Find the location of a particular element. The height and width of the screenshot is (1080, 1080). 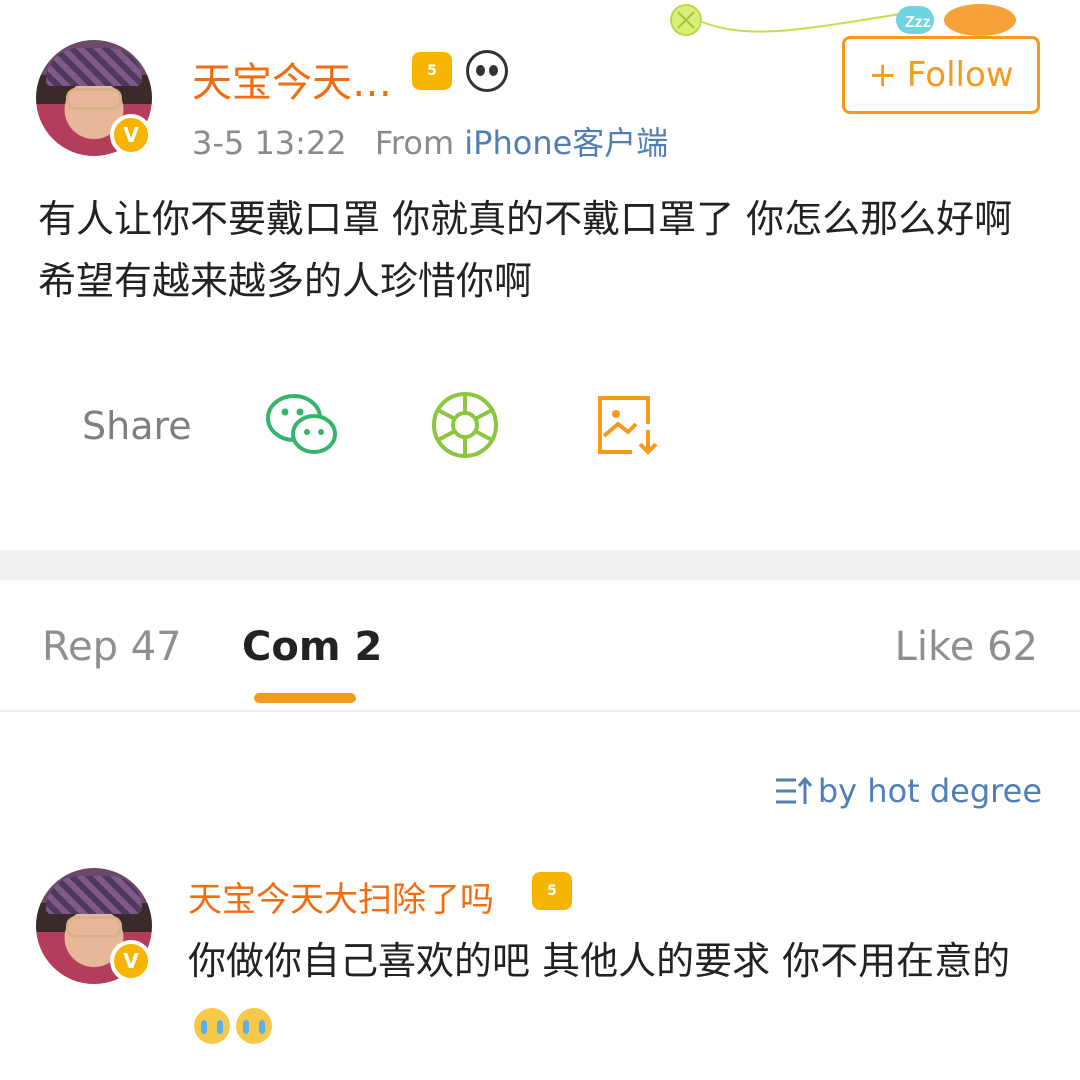

sleeping-cat-decoration: Zzz is located at coordinates (843, 20).